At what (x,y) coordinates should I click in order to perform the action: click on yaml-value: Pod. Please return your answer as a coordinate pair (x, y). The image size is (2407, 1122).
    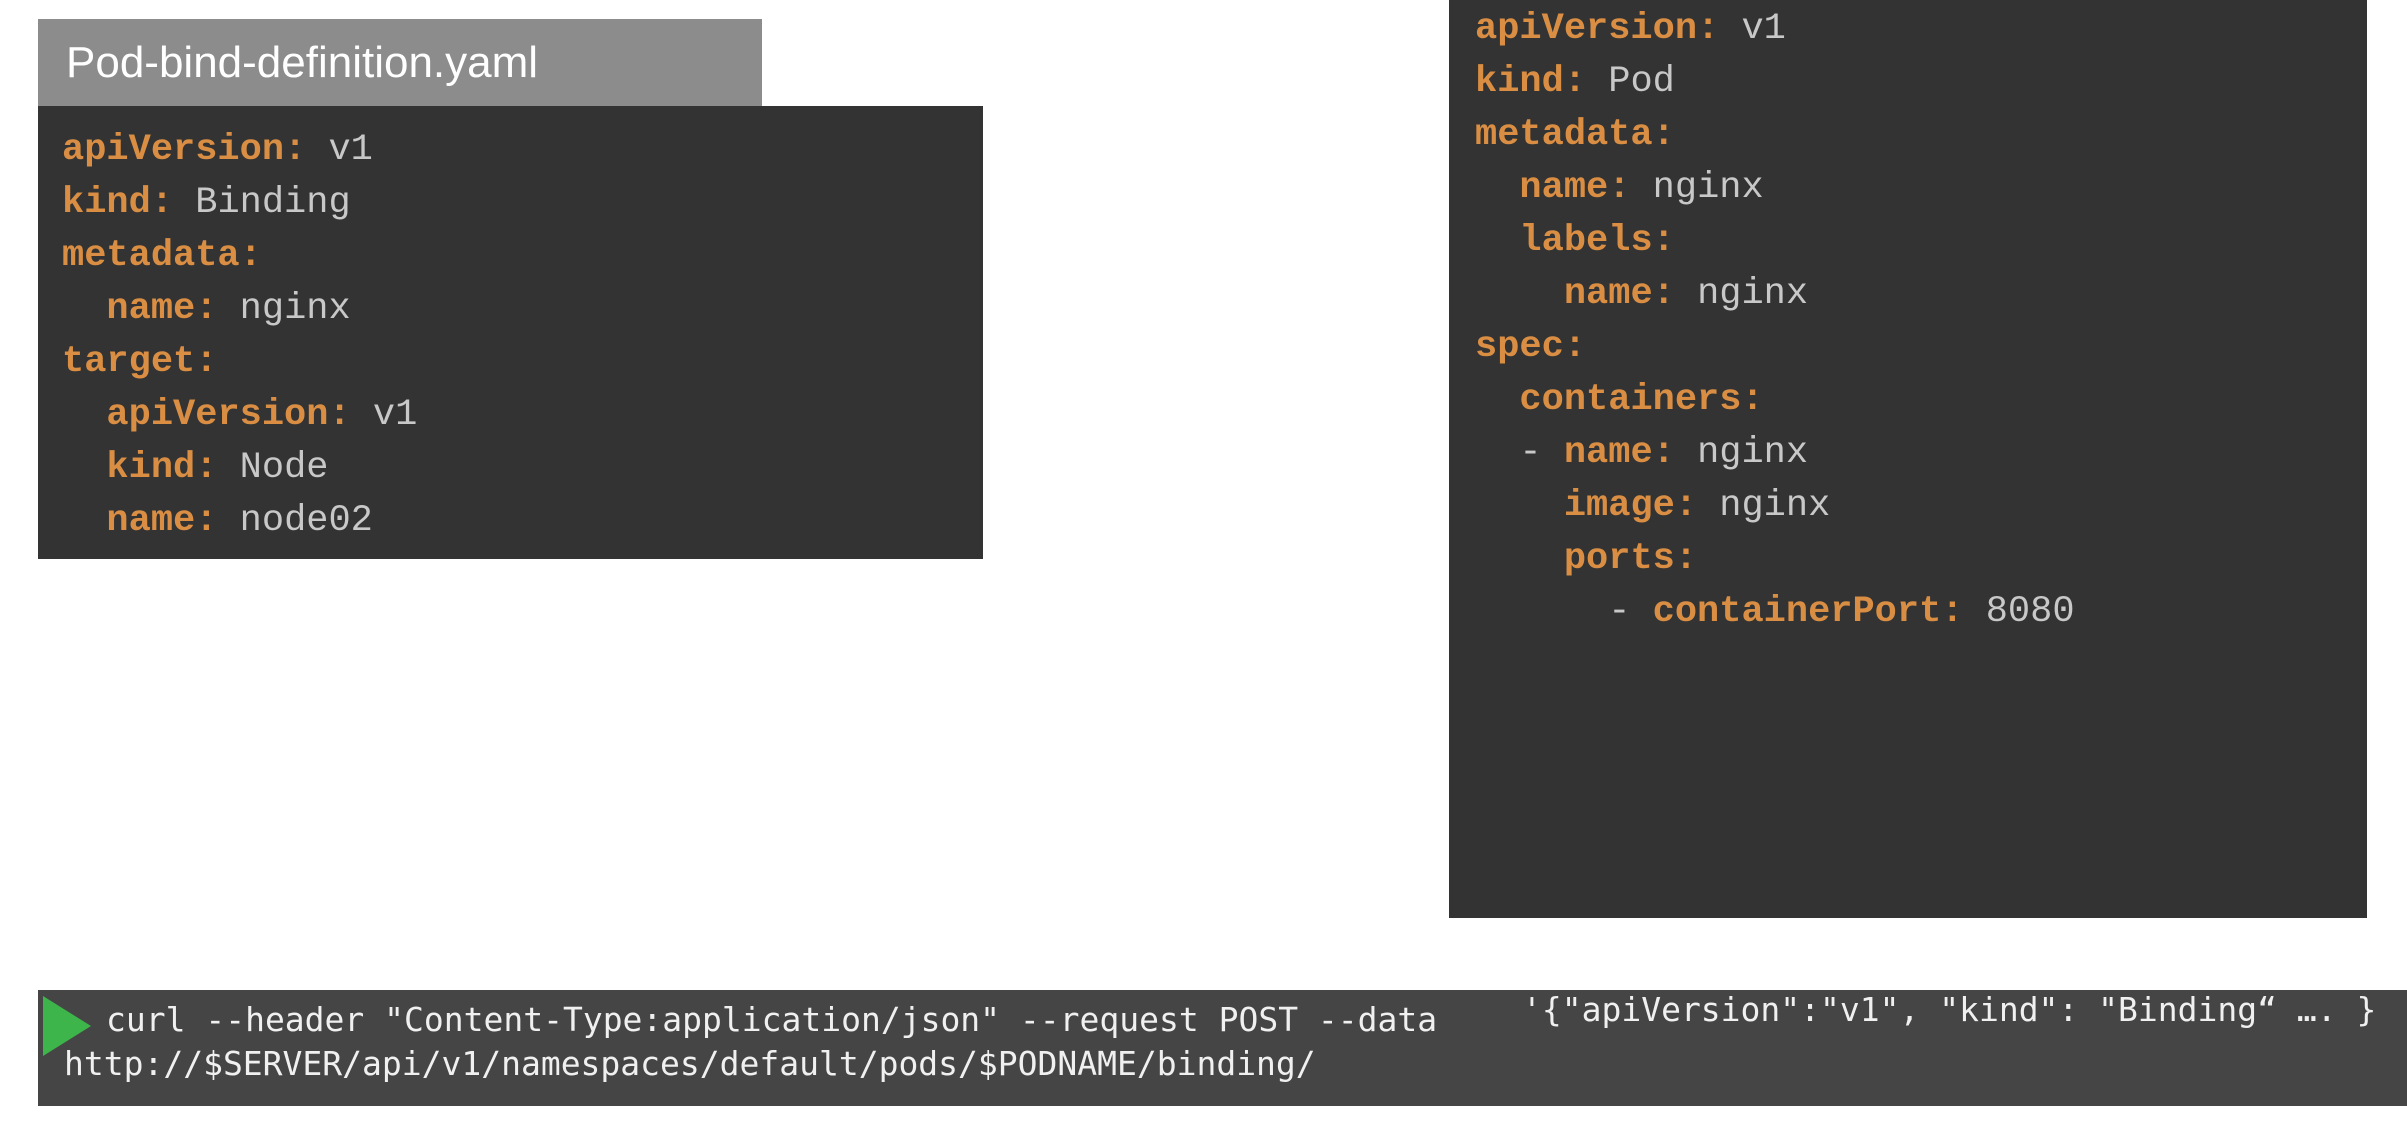
    Looking at the image, I should click on (1630, 82).